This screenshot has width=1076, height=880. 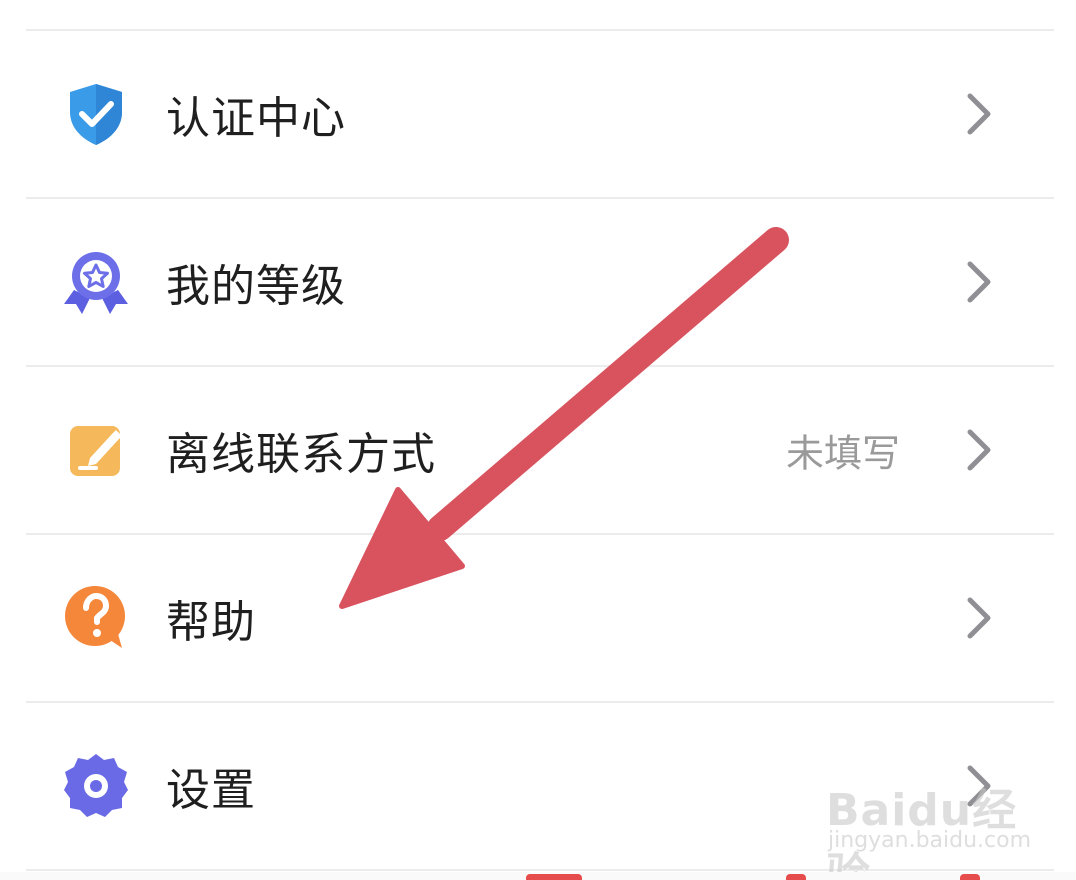 I want to click on menu-item-label: 设置, so click(x=211, y=790).